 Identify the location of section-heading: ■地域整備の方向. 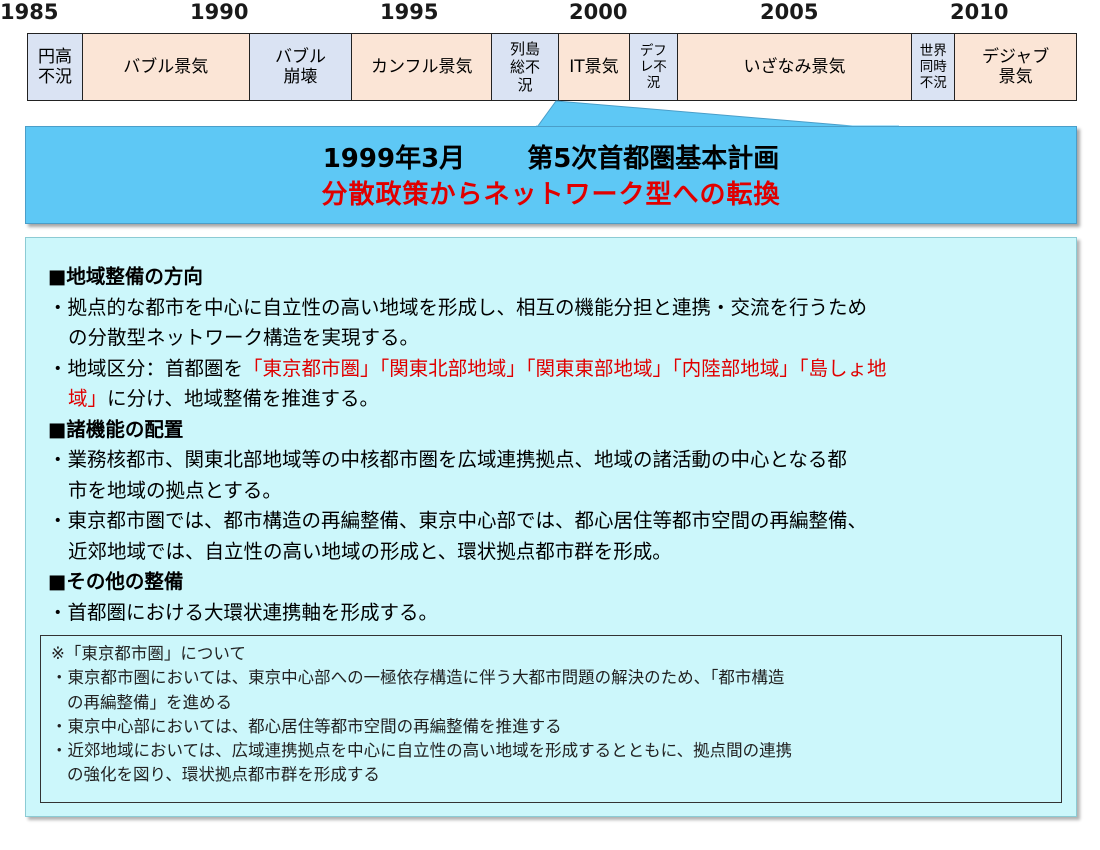
(125, 276).